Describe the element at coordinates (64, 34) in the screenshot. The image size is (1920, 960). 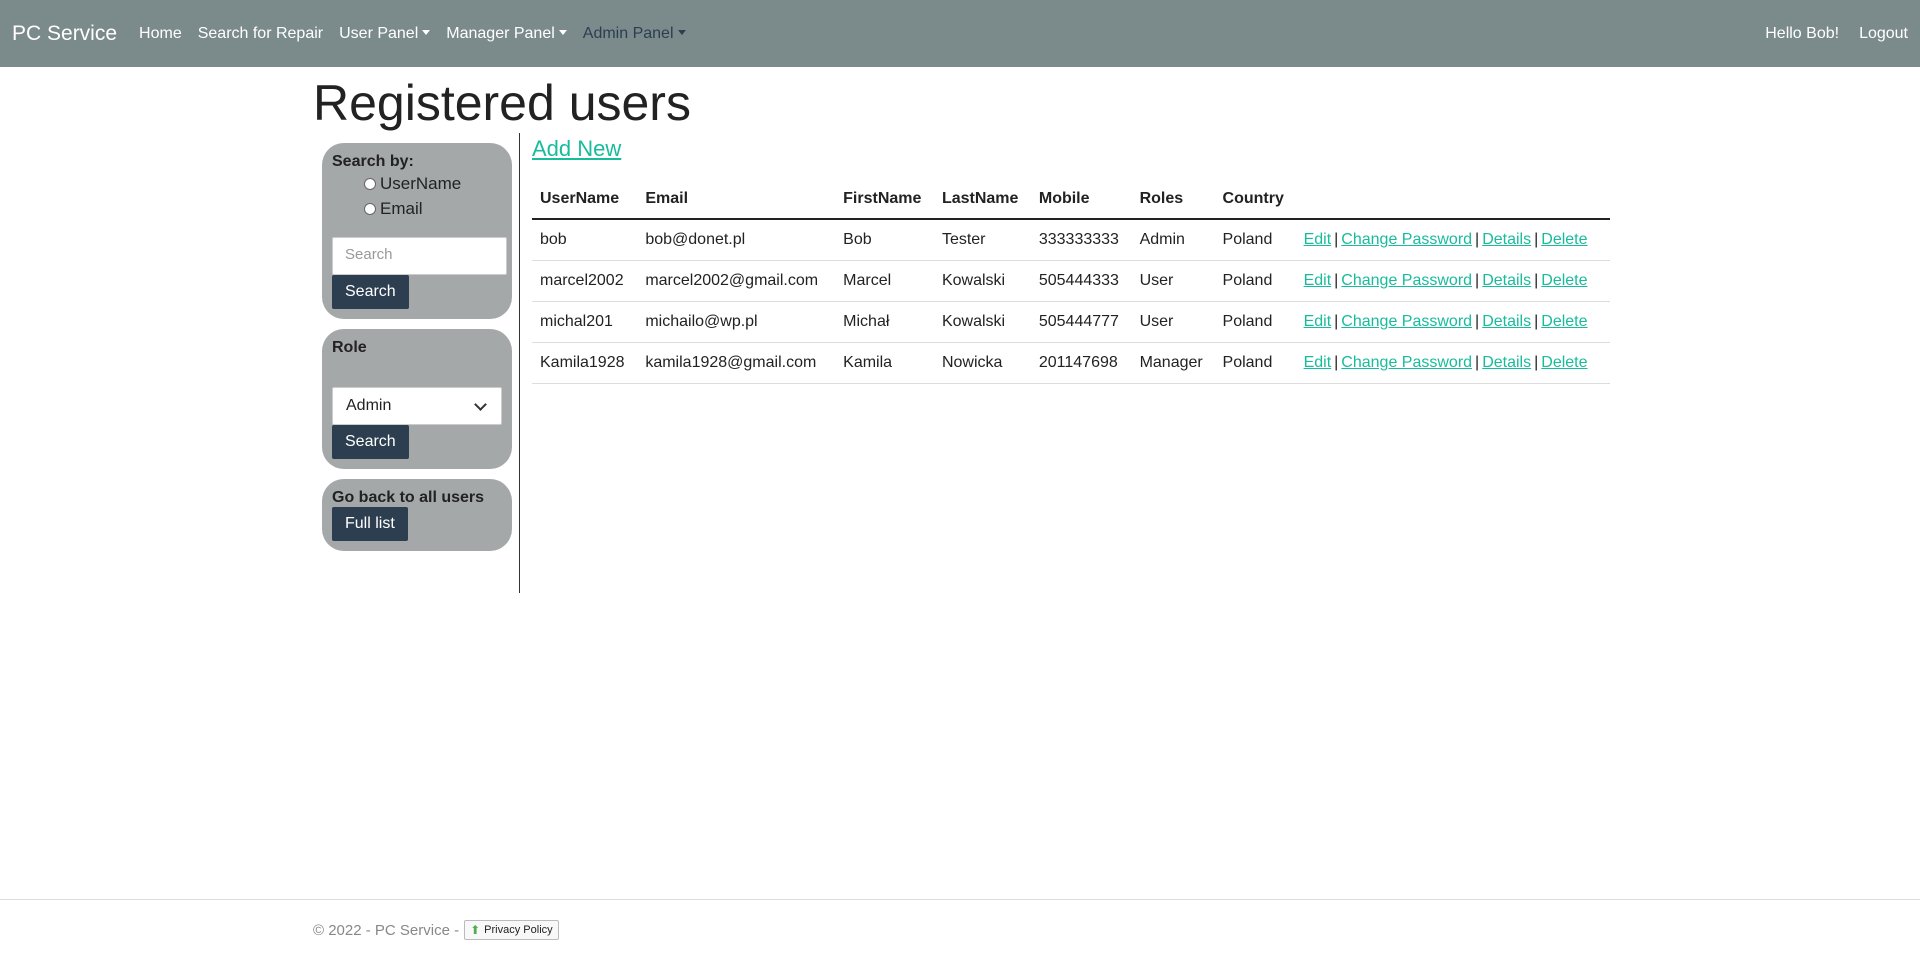
I see `brand-link: PC Service` at that location.